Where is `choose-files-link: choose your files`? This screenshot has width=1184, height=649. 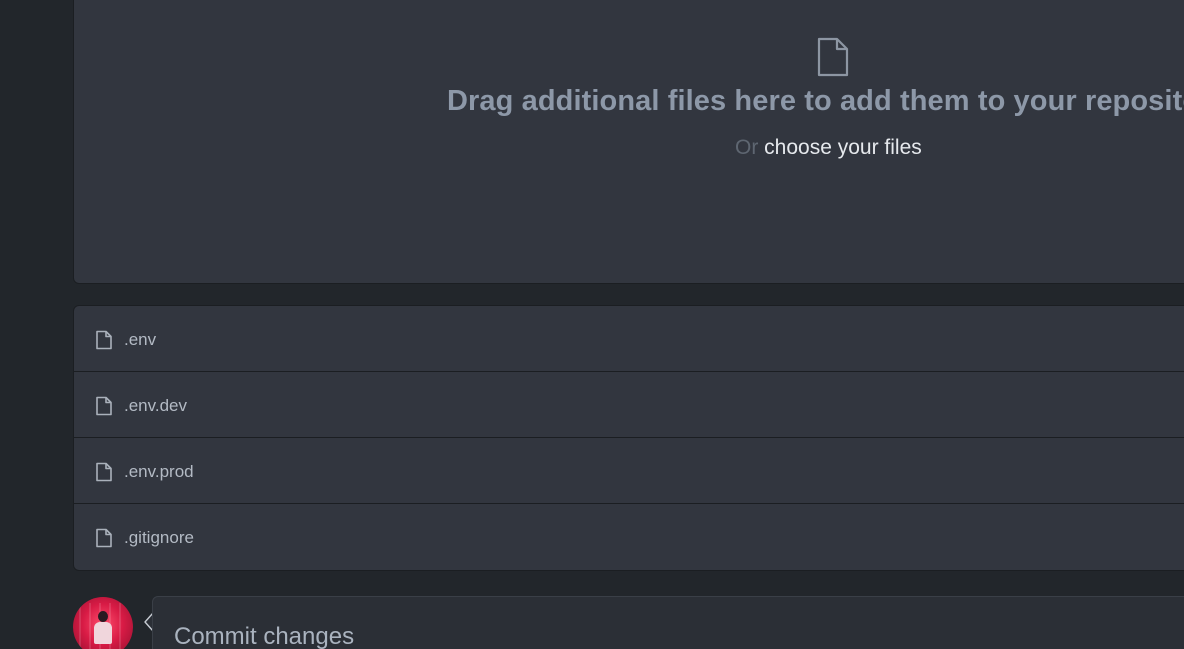
choose-files-link: choose your files is located at coordinates (843, 147).